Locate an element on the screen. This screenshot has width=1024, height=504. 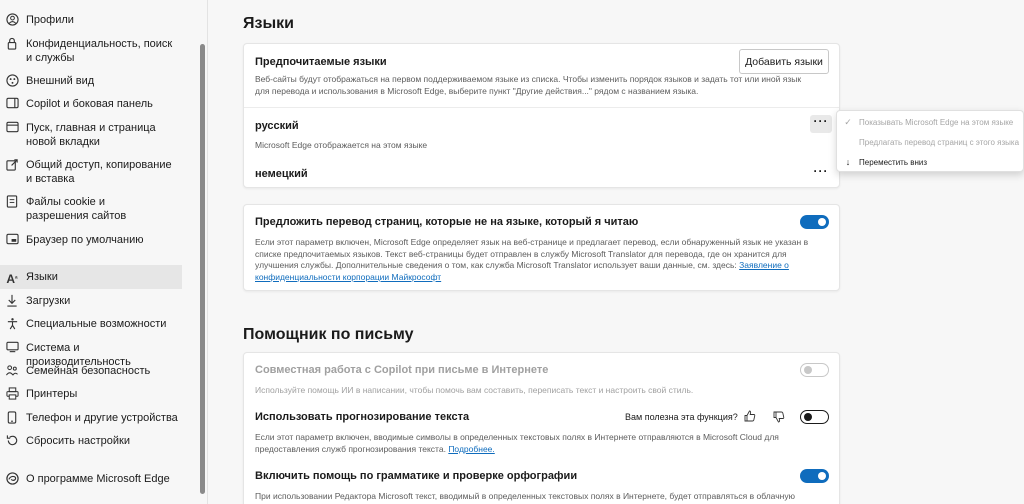
text-prediction-toggle is located at coordinates (814, 417).